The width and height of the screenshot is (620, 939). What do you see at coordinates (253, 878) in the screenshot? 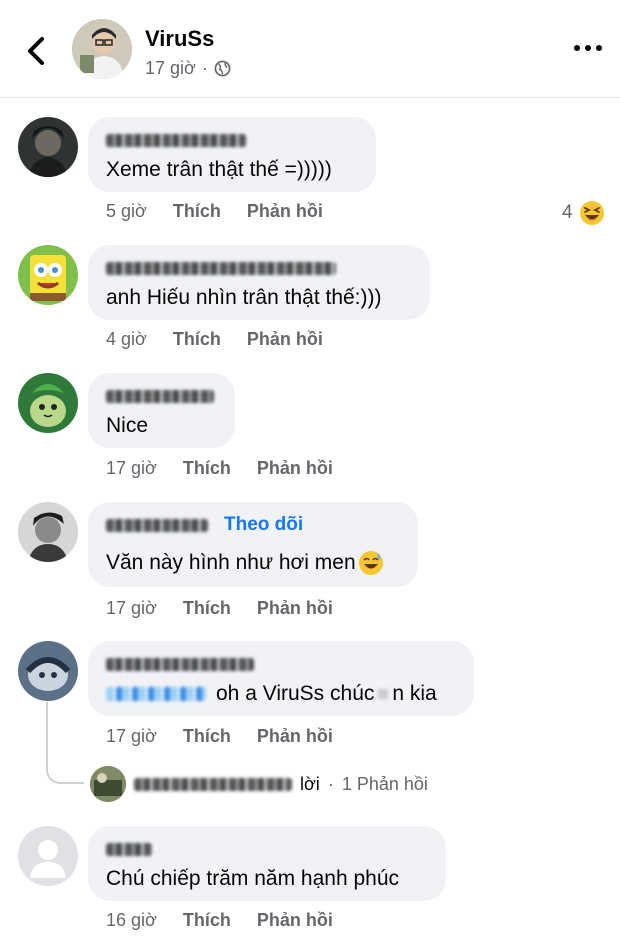
I see `comment-text: Chú chiếp trăm năm hạnh phúc` at bounding box center [253, 878].